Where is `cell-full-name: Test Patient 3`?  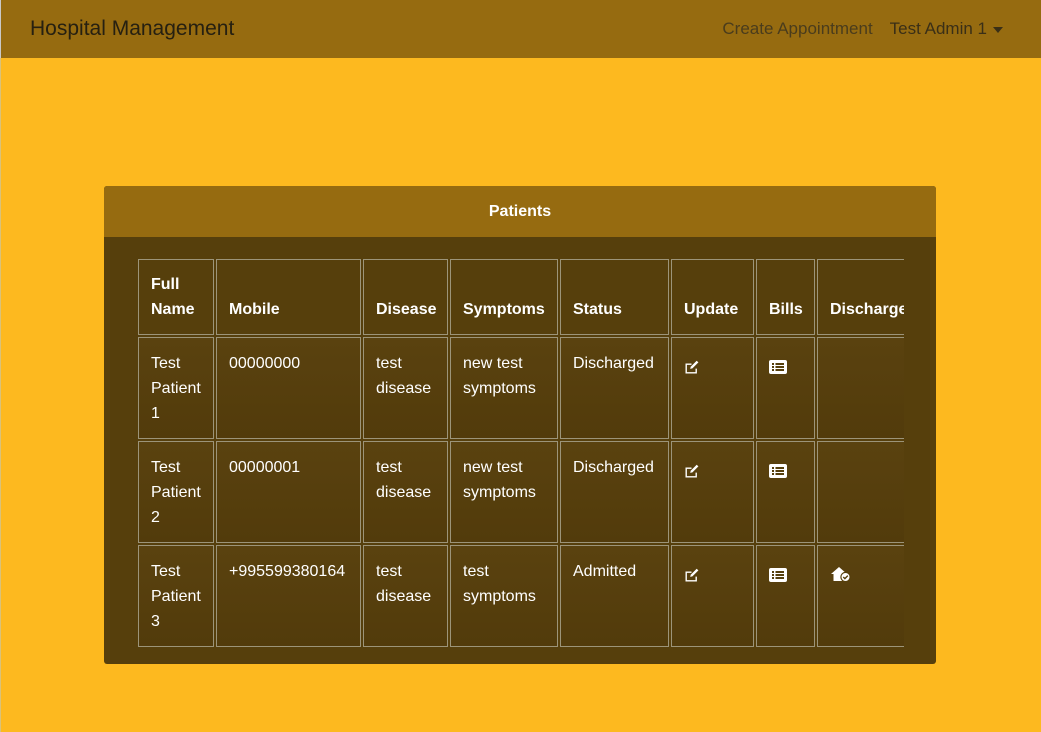 cell-full-name: Test Patient 3 is located at coordinates (176, 596).